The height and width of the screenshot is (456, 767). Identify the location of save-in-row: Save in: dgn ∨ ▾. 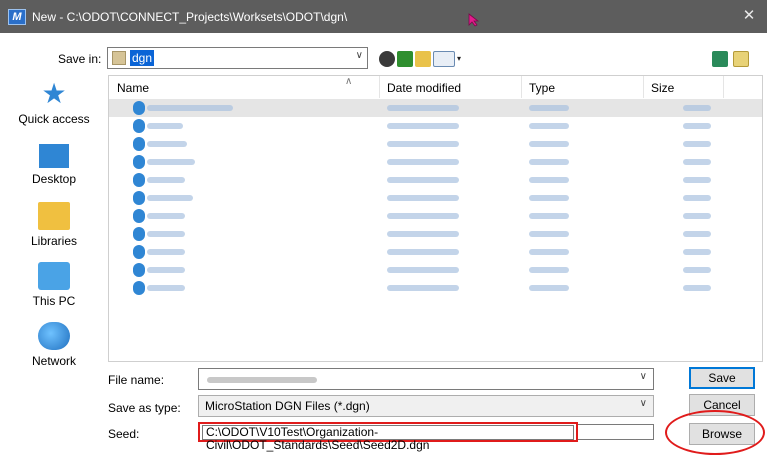
(383, 54).